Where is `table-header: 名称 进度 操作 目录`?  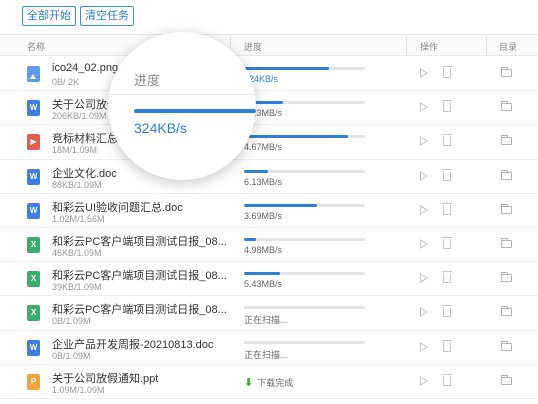
table-header: 名称 进度 操作 目录 is located at coordinates (269, 45).